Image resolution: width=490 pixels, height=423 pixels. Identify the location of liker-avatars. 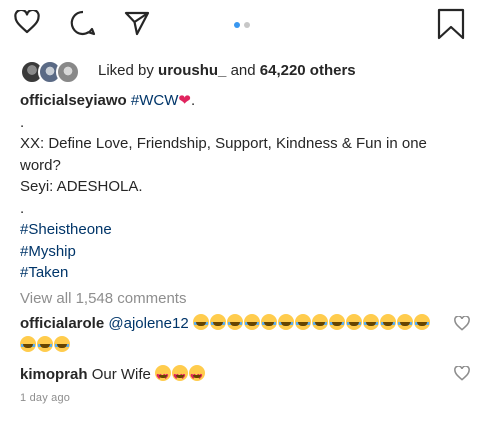
(58, 72).